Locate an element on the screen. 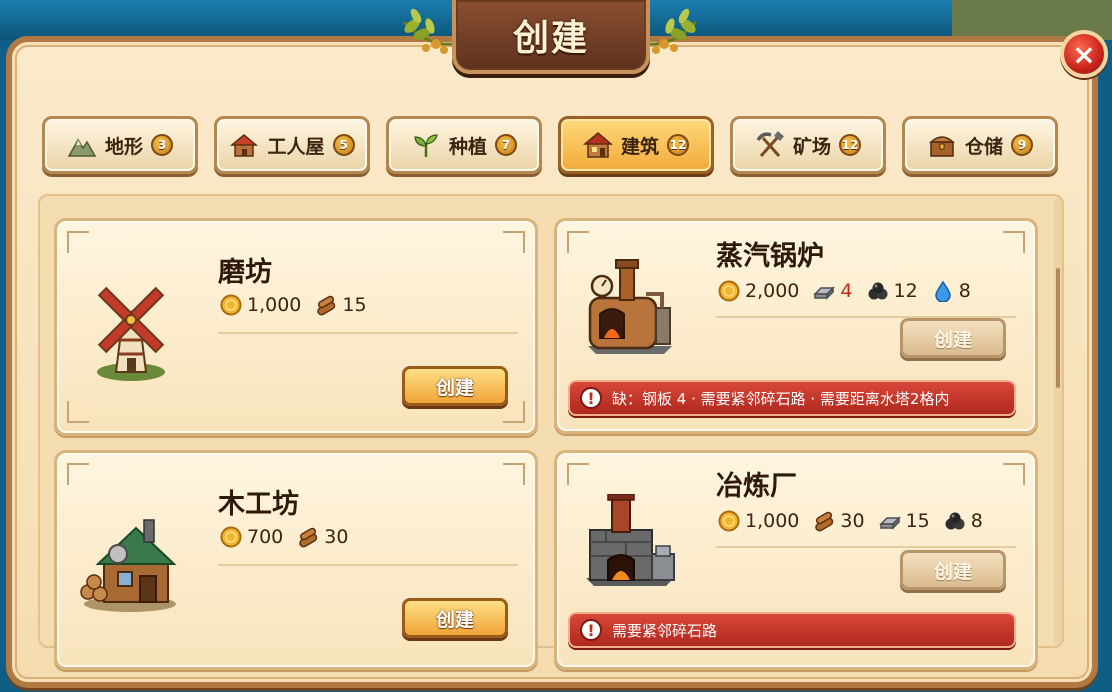 The width and height of the screenshot is (1112, 692). tab-label: 种植 is located at coordinates (467, 146).